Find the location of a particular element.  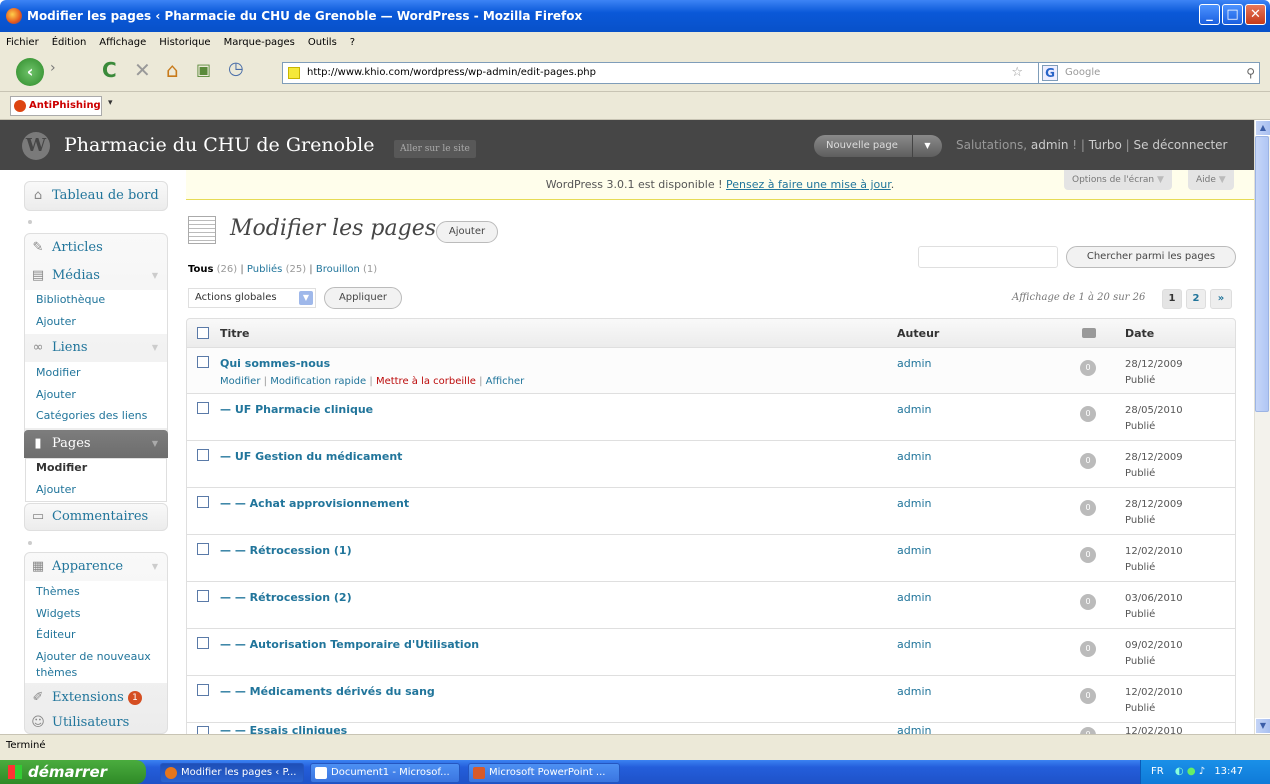

next-page-link: » is located at coordinates (1221, 299).